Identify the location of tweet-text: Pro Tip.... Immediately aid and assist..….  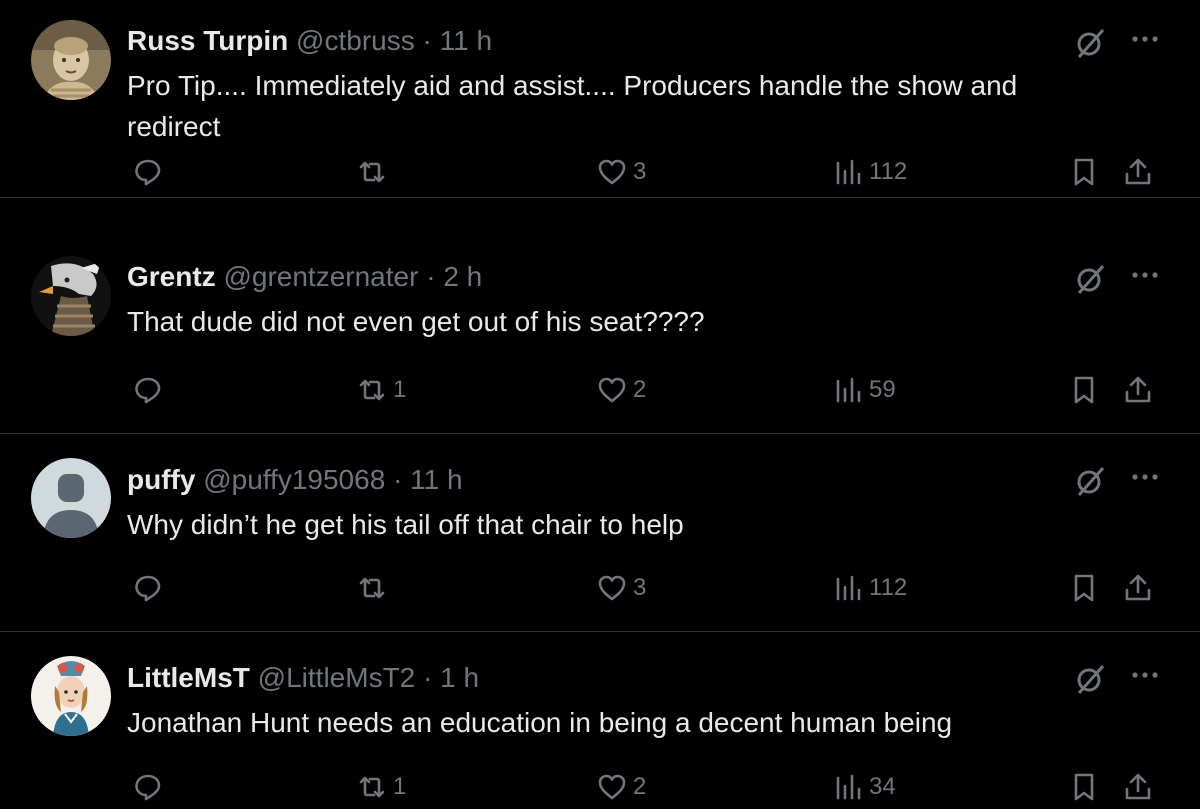
(572, 106).